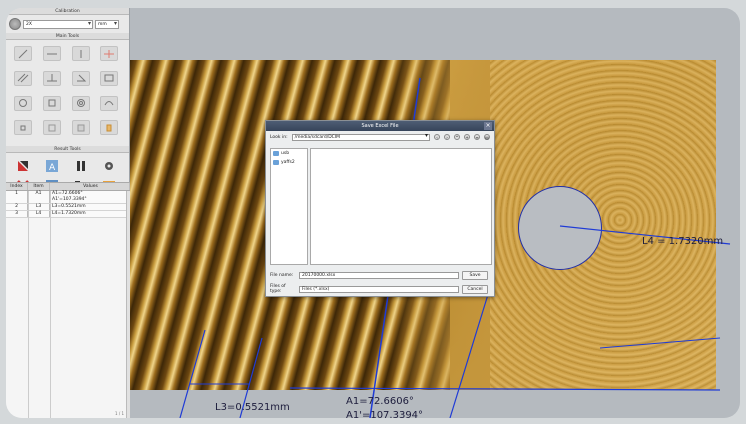 Image resolution: width=746 pixels, height=424 pixels. What do you see at coordinates (90, 186) in the screenshot?
I see `header-values: Values` at bounding box center [90, 186].